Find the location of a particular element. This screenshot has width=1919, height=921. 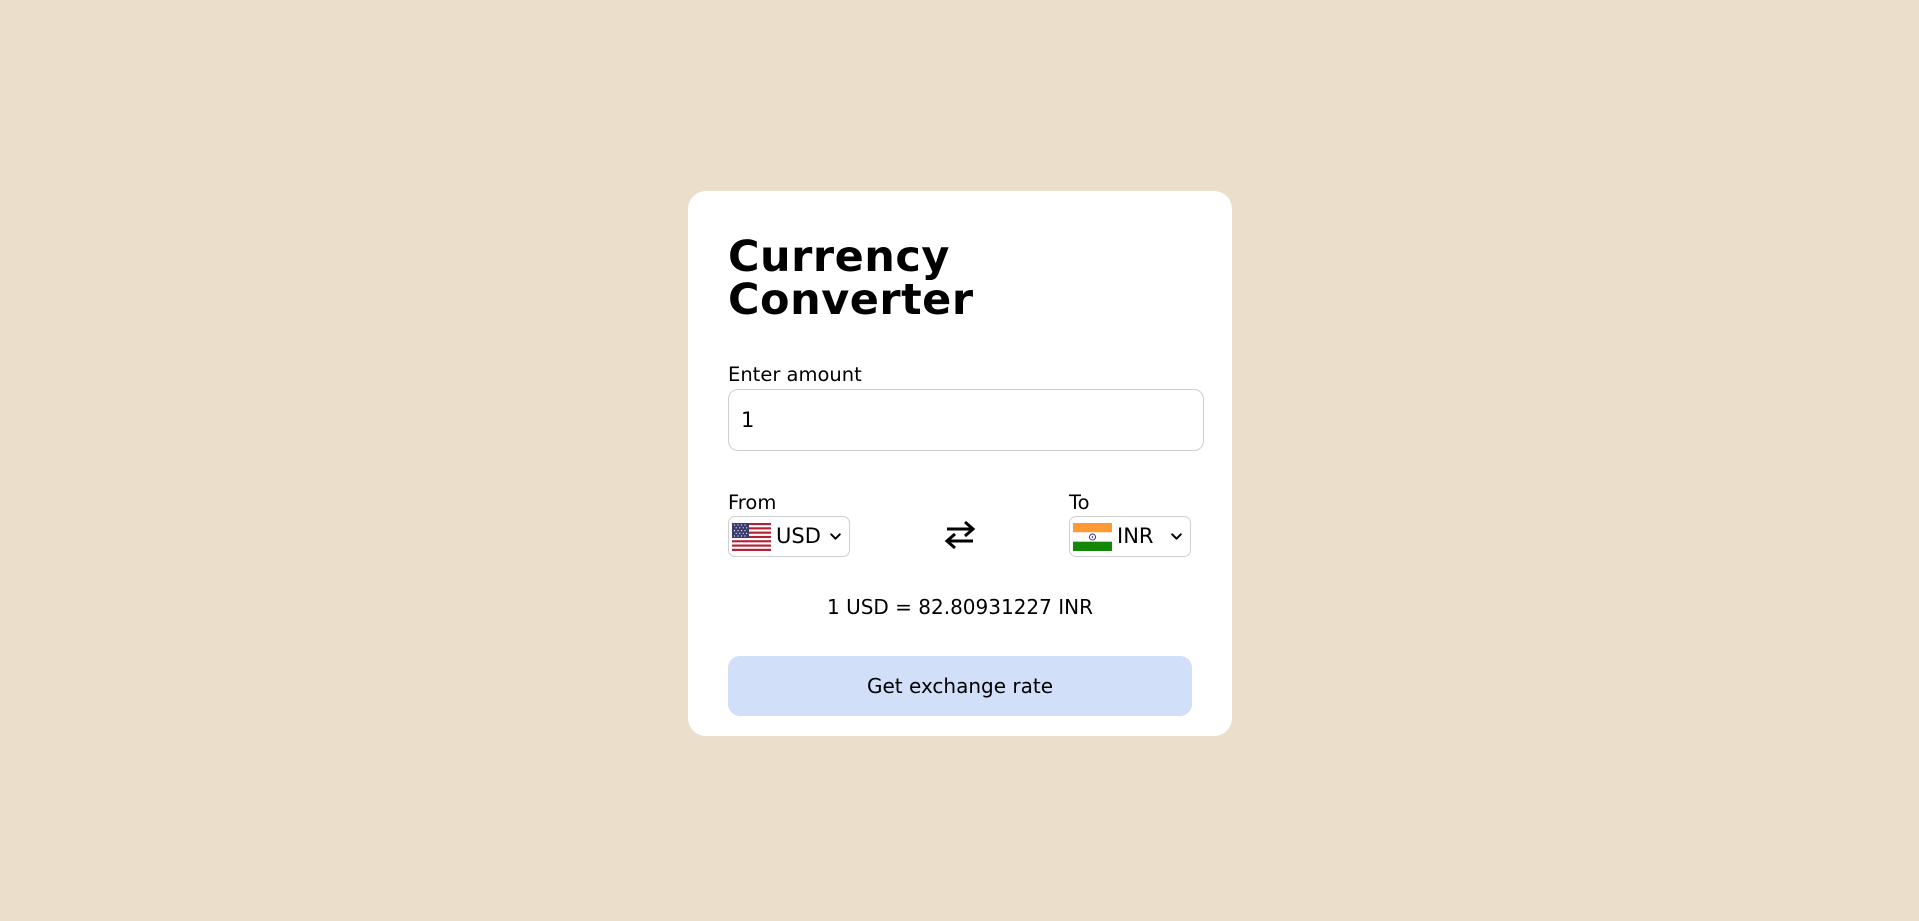

from-label: From is located at coordinates (752, 502).